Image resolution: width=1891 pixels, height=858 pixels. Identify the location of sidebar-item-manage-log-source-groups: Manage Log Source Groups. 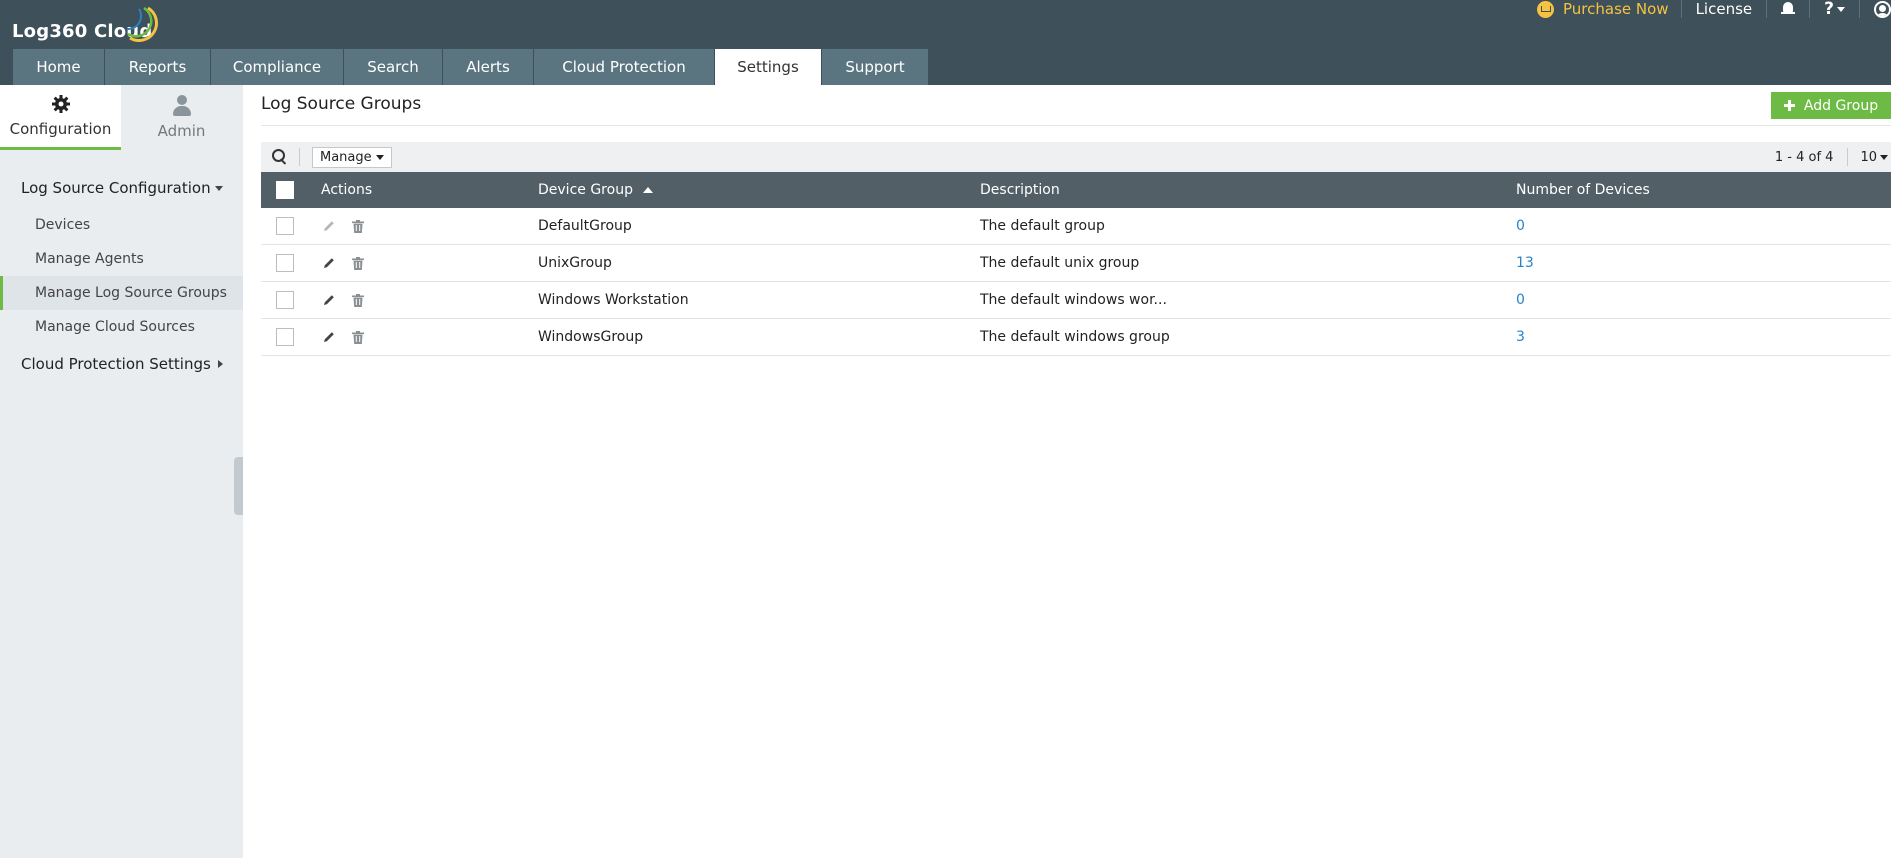
(121, 293).